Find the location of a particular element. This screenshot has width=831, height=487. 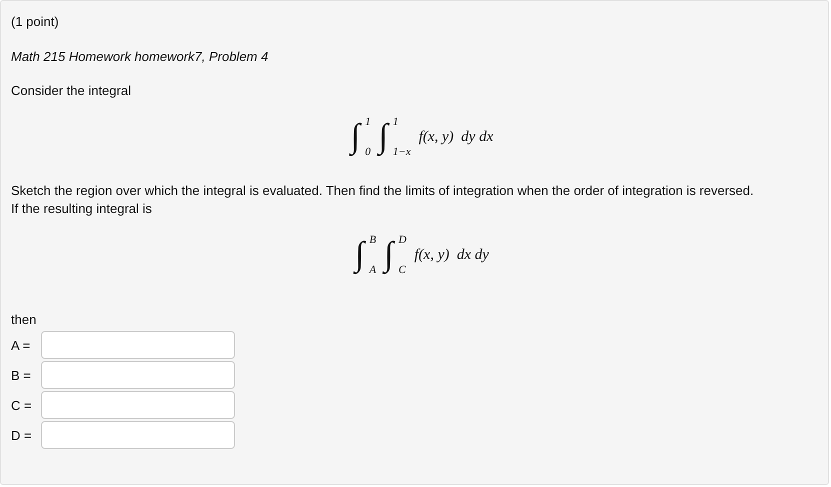

integrand: f(x, y) dx dy is located at coordinates (451, 255).